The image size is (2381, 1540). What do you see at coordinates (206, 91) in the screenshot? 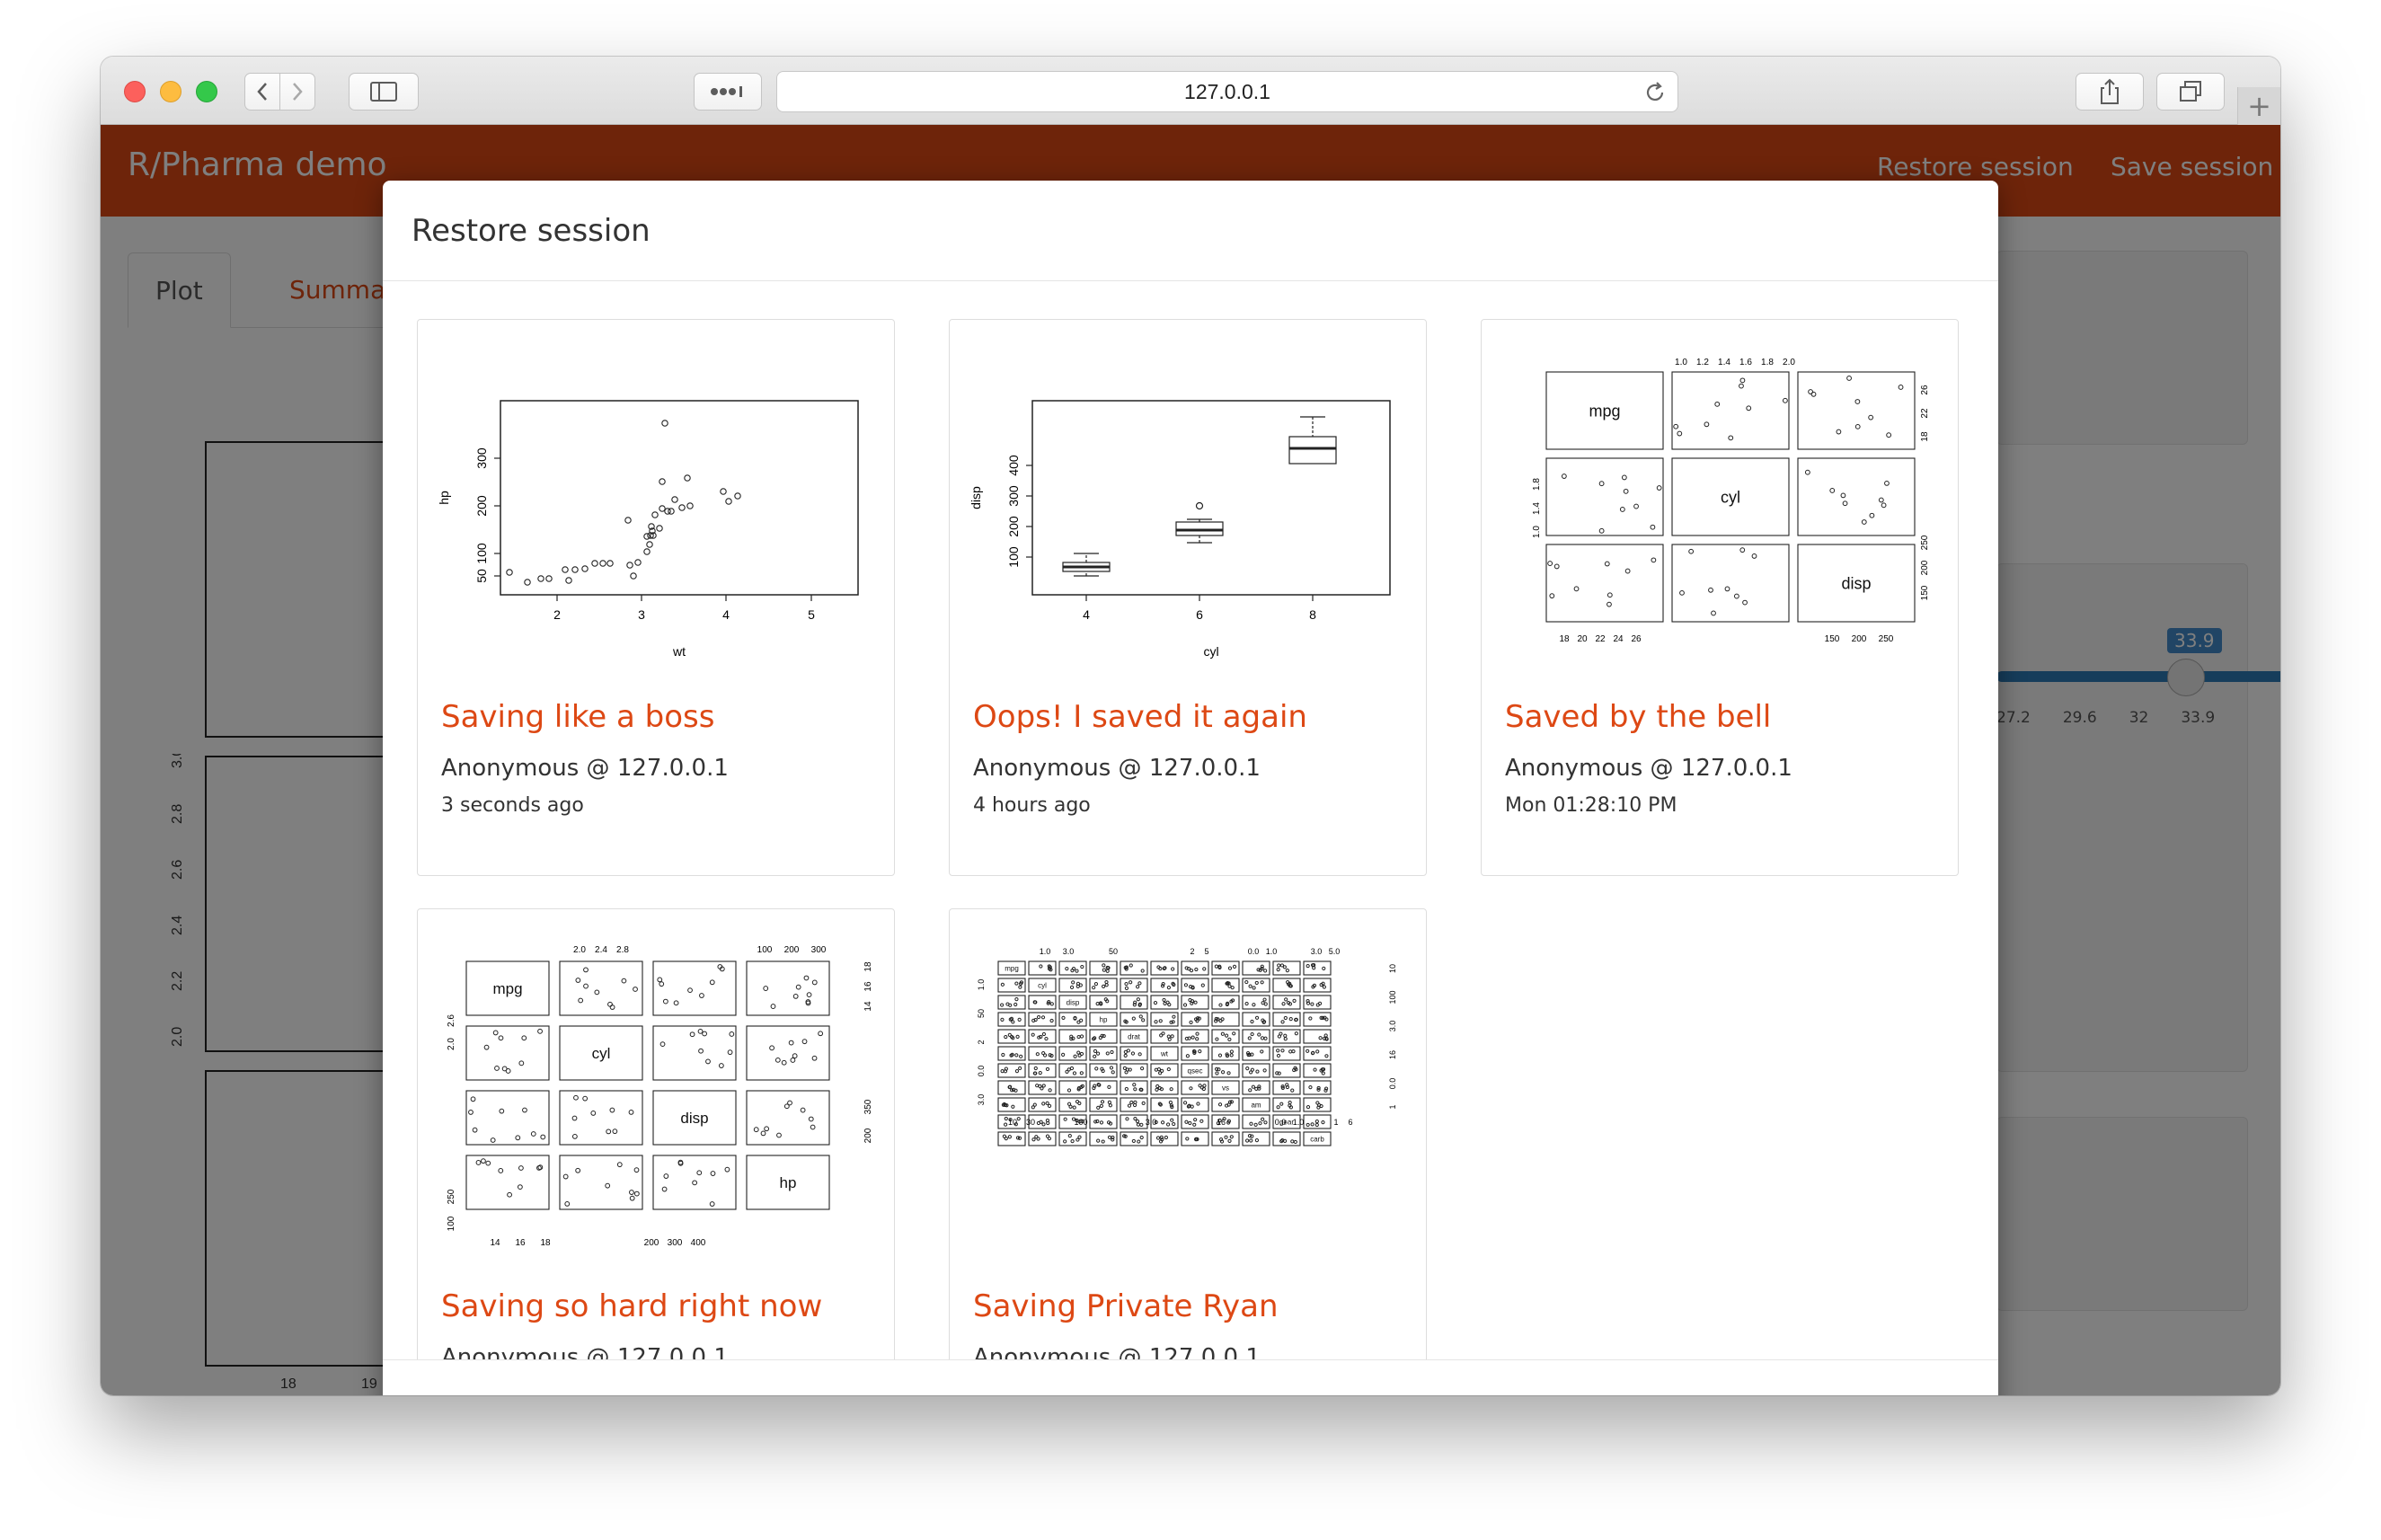
I see `zoom-window-button` at bounding box center [206, 91].